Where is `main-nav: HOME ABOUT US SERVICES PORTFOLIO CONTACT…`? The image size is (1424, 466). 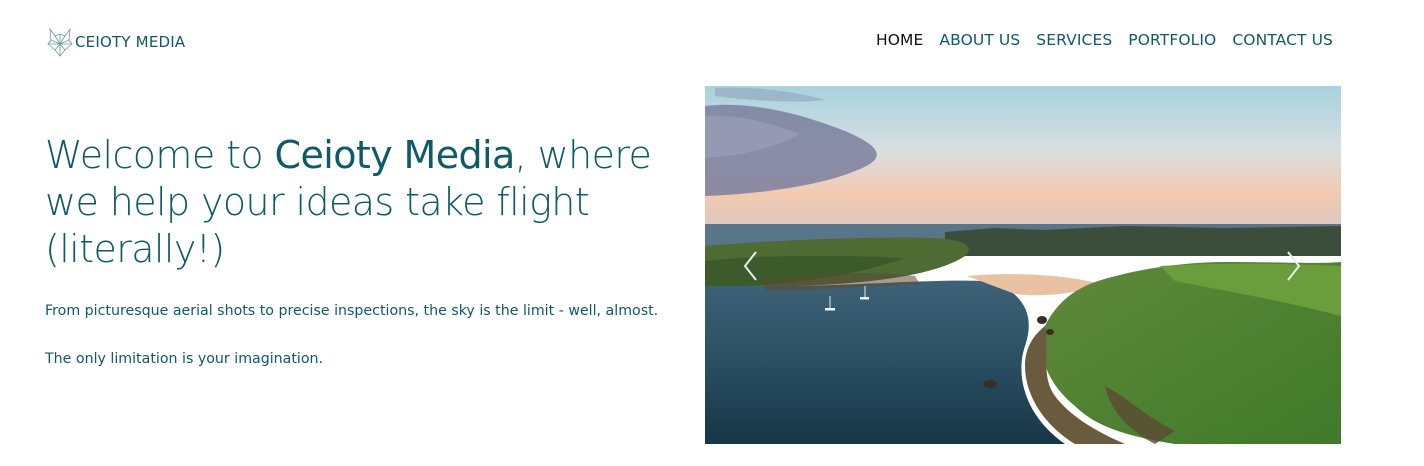 main-nav: HOME ABOUT US SERVICES PORTFOLIO CONTACT… is located at coordinates (1104, 40).